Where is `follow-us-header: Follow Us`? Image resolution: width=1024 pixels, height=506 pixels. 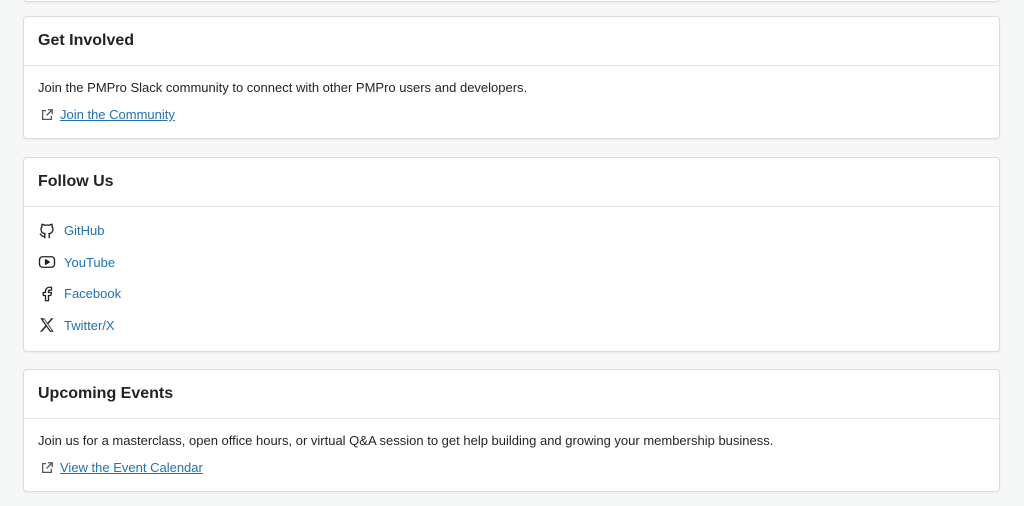
follow-us-header: Follow Us is located at coordinates (511, 182).